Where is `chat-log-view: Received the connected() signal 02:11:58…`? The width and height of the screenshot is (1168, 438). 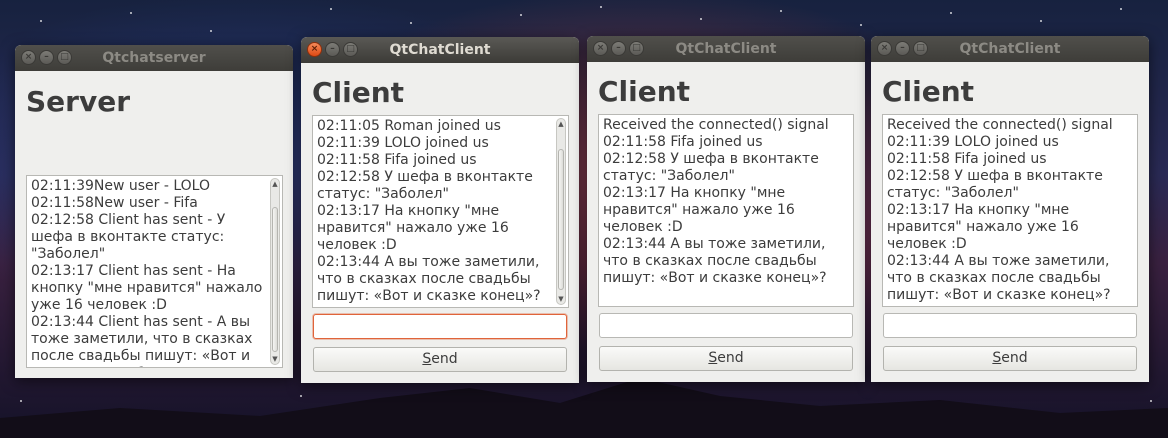 chat-log-view: Received the connected() signal 02:11:58… is located at coordinates (726, 210).